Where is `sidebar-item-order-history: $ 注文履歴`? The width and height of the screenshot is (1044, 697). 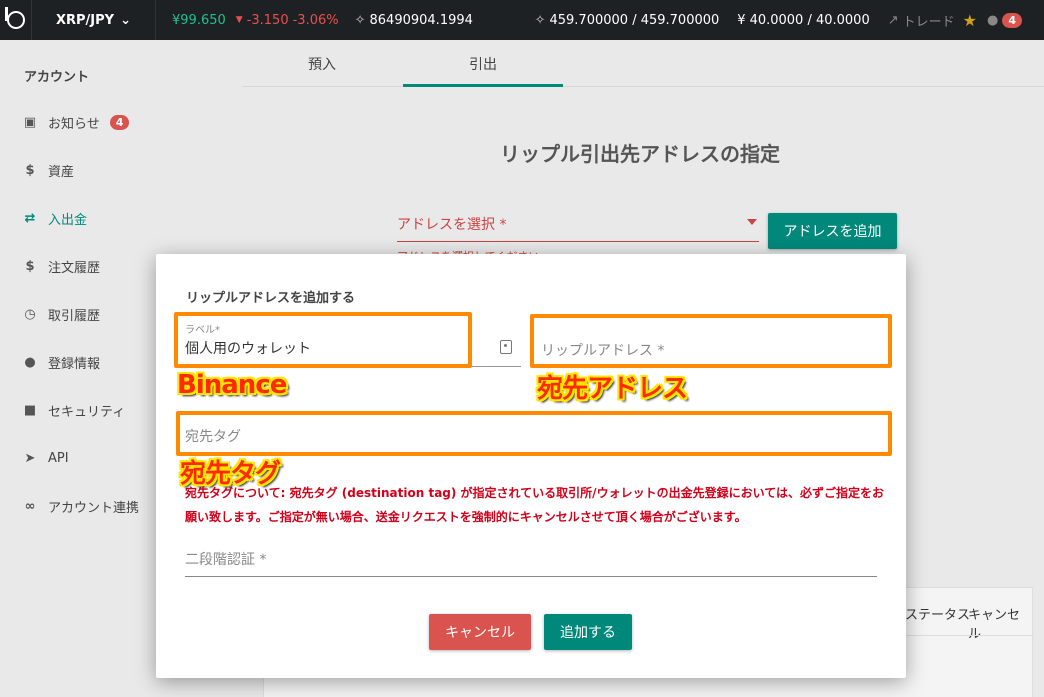 sidebar-item-order-history: $ 注文履歴 is located at coordinates (61, 266).